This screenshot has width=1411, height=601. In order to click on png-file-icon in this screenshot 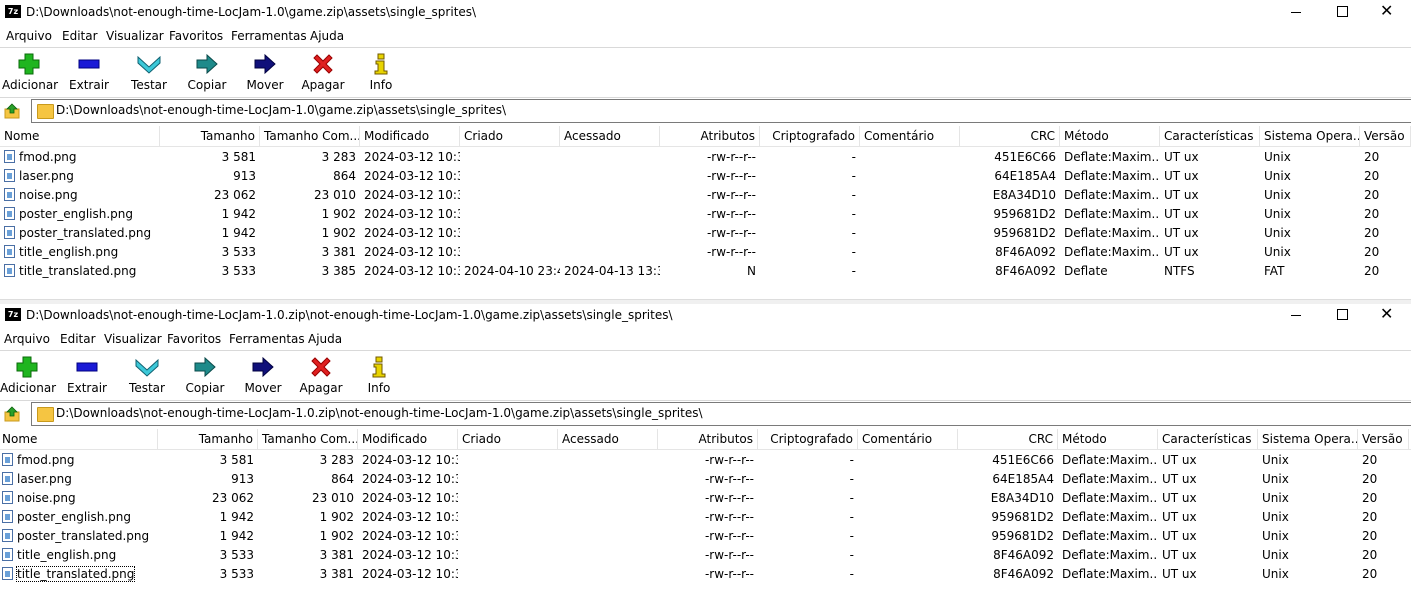, I will do `click(7, 554)`.